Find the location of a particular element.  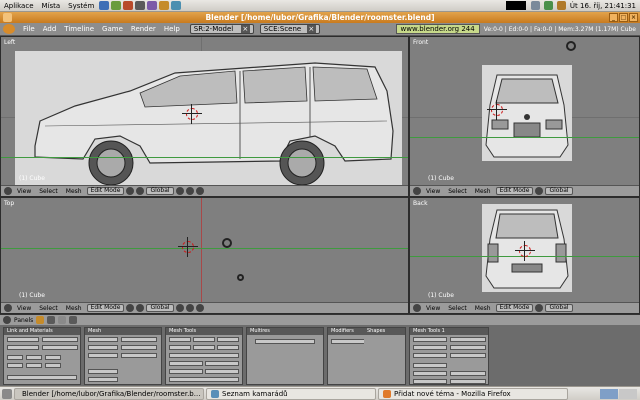

firefox-launcher-icon is located at coordinates (104, 5).